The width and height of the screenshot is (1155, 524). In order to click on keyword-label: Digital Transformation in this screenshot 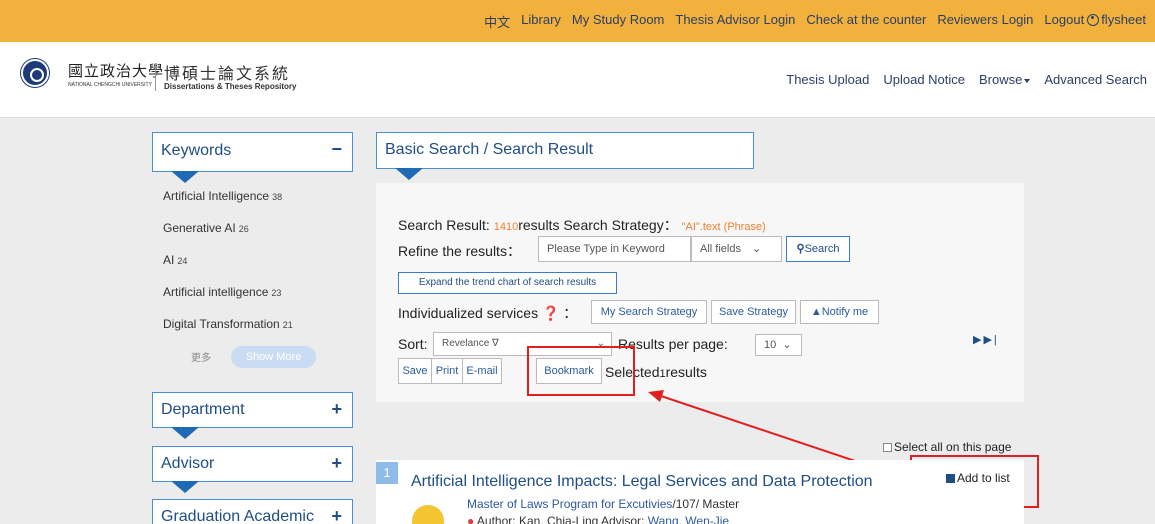, I will do `click(221, 324)`.